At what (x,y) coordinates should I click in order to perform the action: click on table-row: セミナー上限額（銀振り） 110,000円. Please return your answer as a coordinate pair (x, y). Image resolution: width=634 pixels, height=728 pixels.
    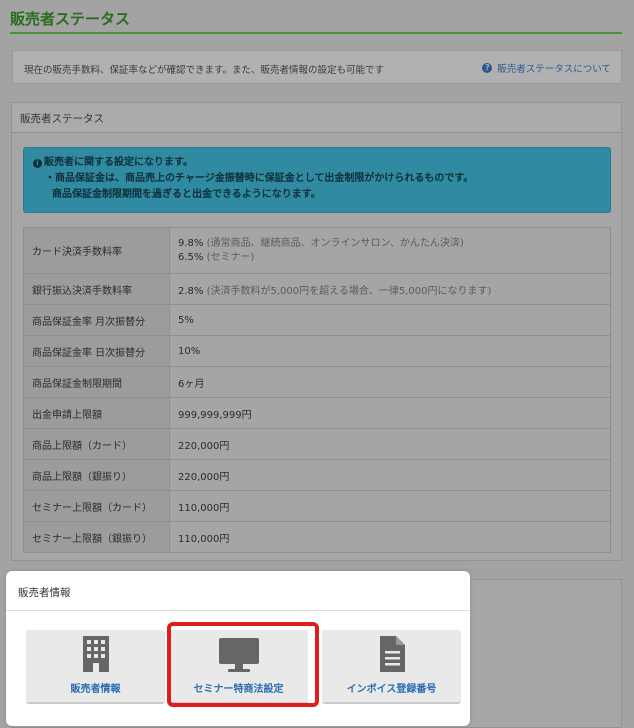
    Looking at the image, I should click on (317, 537).